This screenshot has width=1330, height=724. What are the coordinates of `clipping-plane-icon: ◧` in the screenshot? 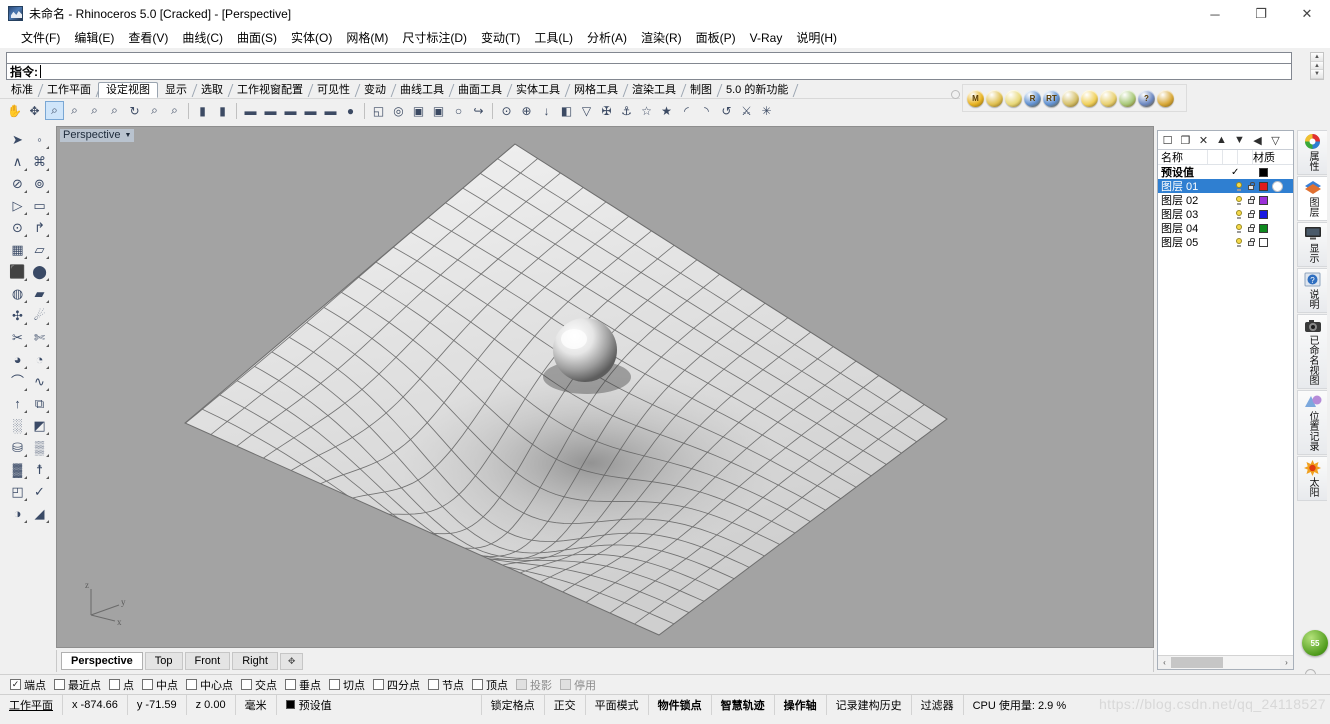 It's located at (566, 110).